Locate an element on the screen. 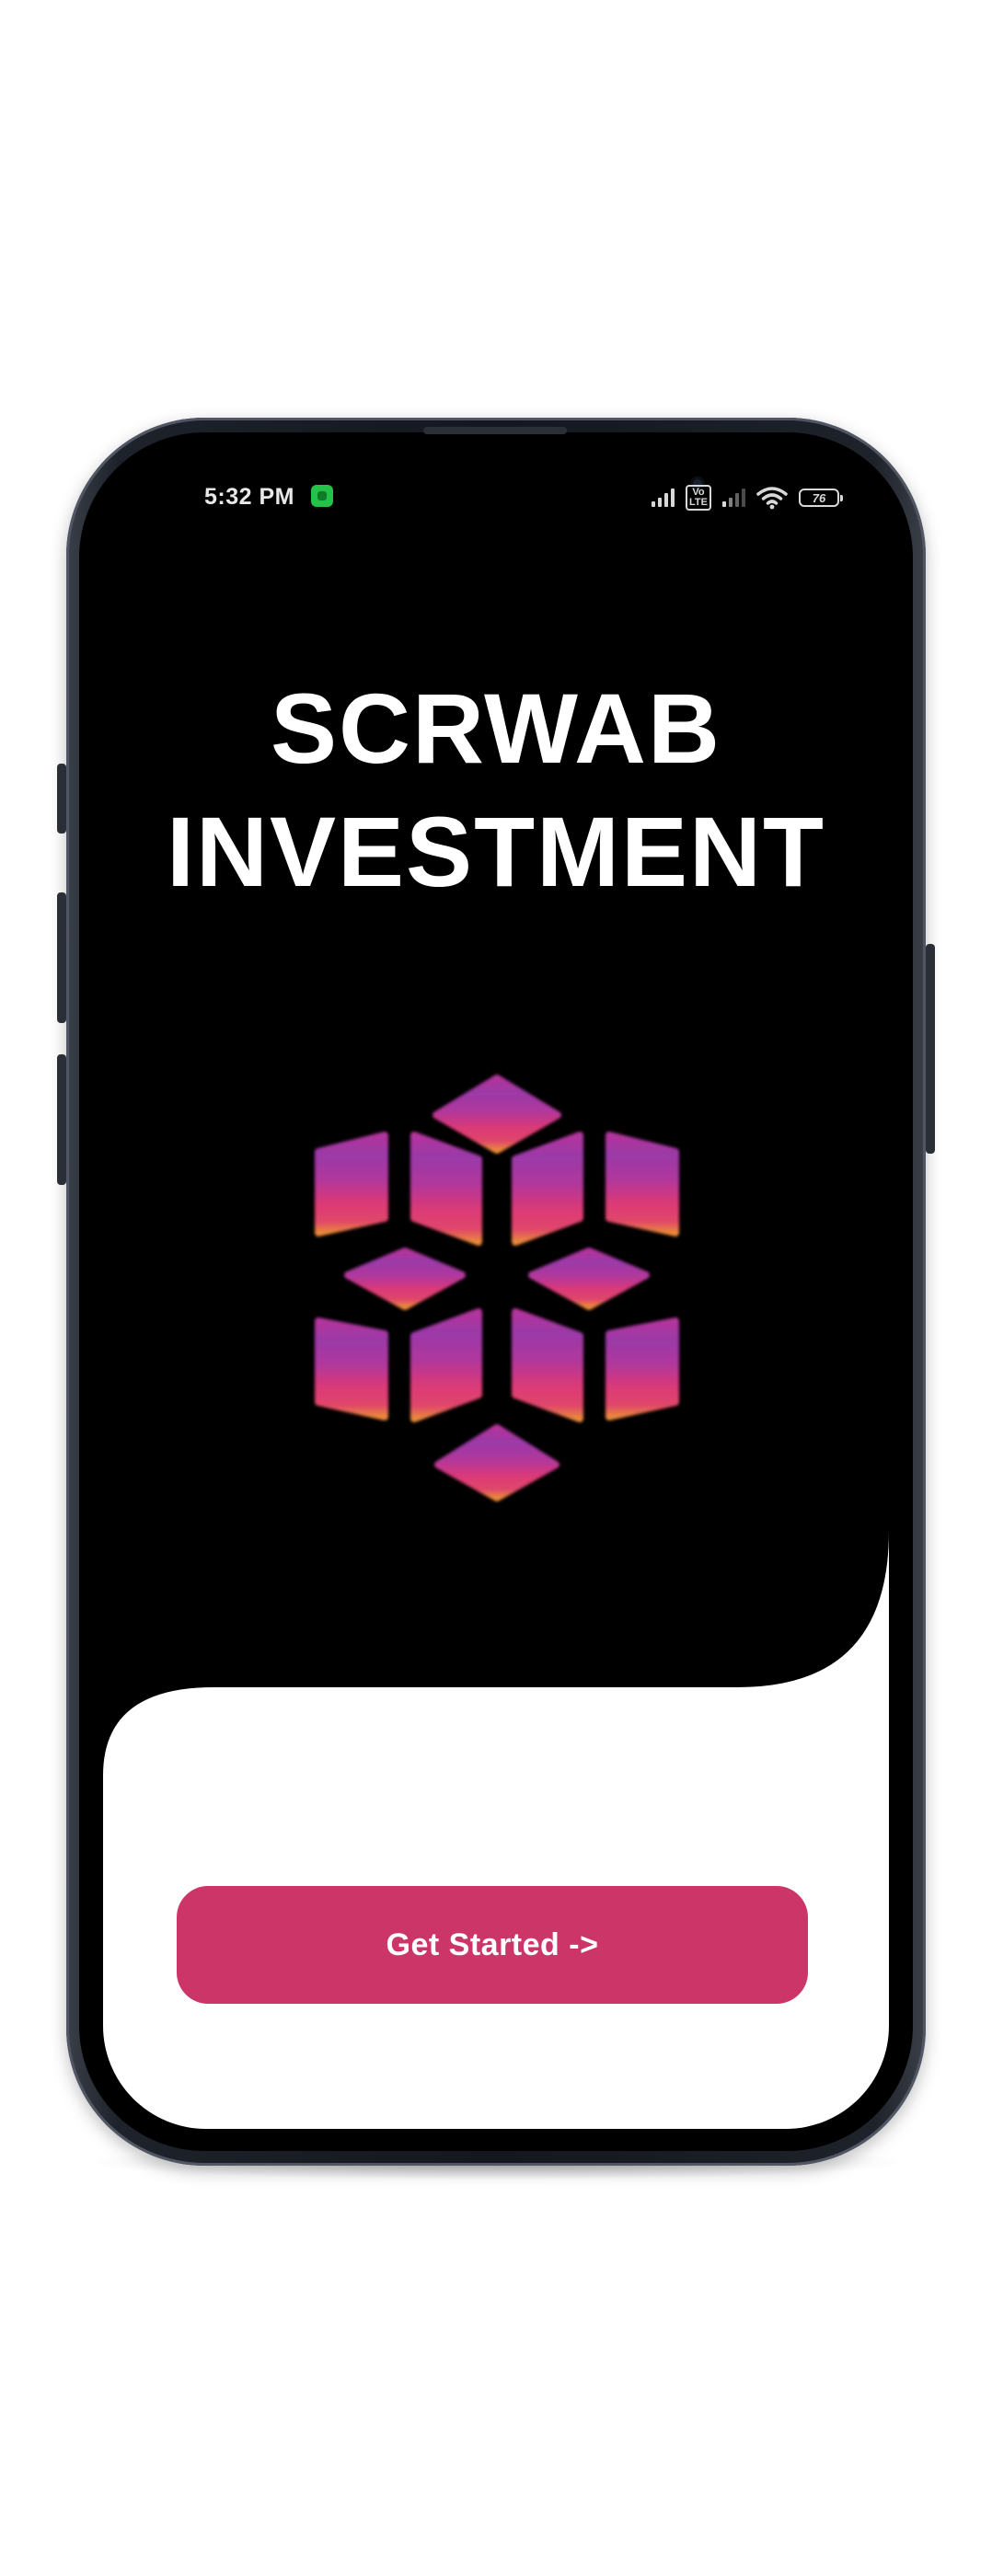 This screenshot has height=2576, width=992. wifi-icon is located at coordinates (772, 498).